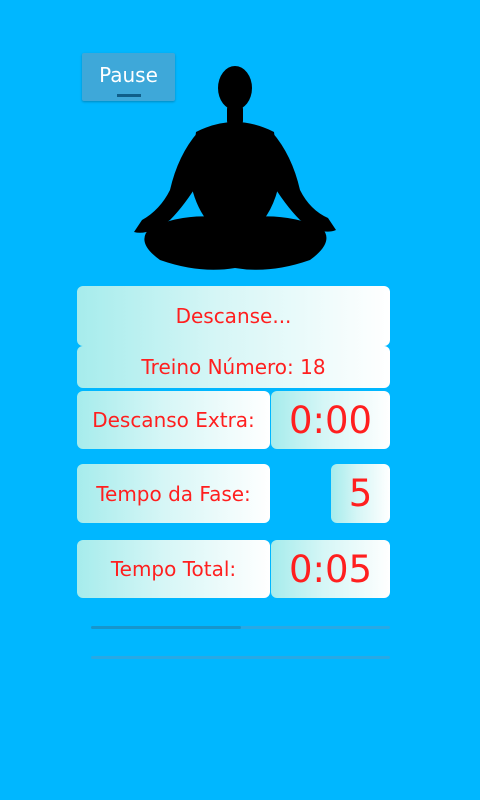 Image resolution: width=480 pixels, height=800 pixels. I want to click on phase-progress-fill, so click(166, 627).